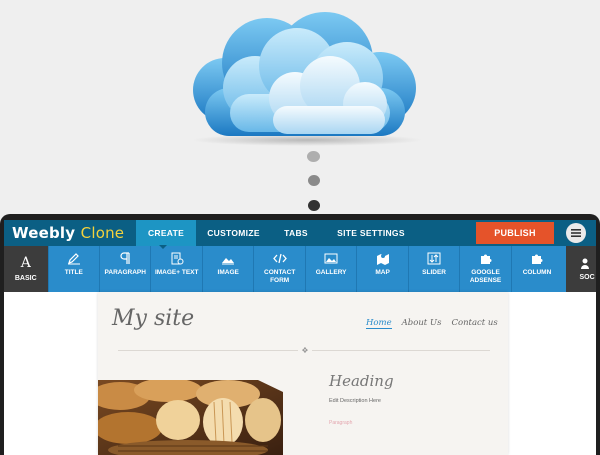 The height and width of the screenshot is (455, 600). Describe the element at coordinates (434, 258) in the screenshot. I see `slider-icon` at that location.